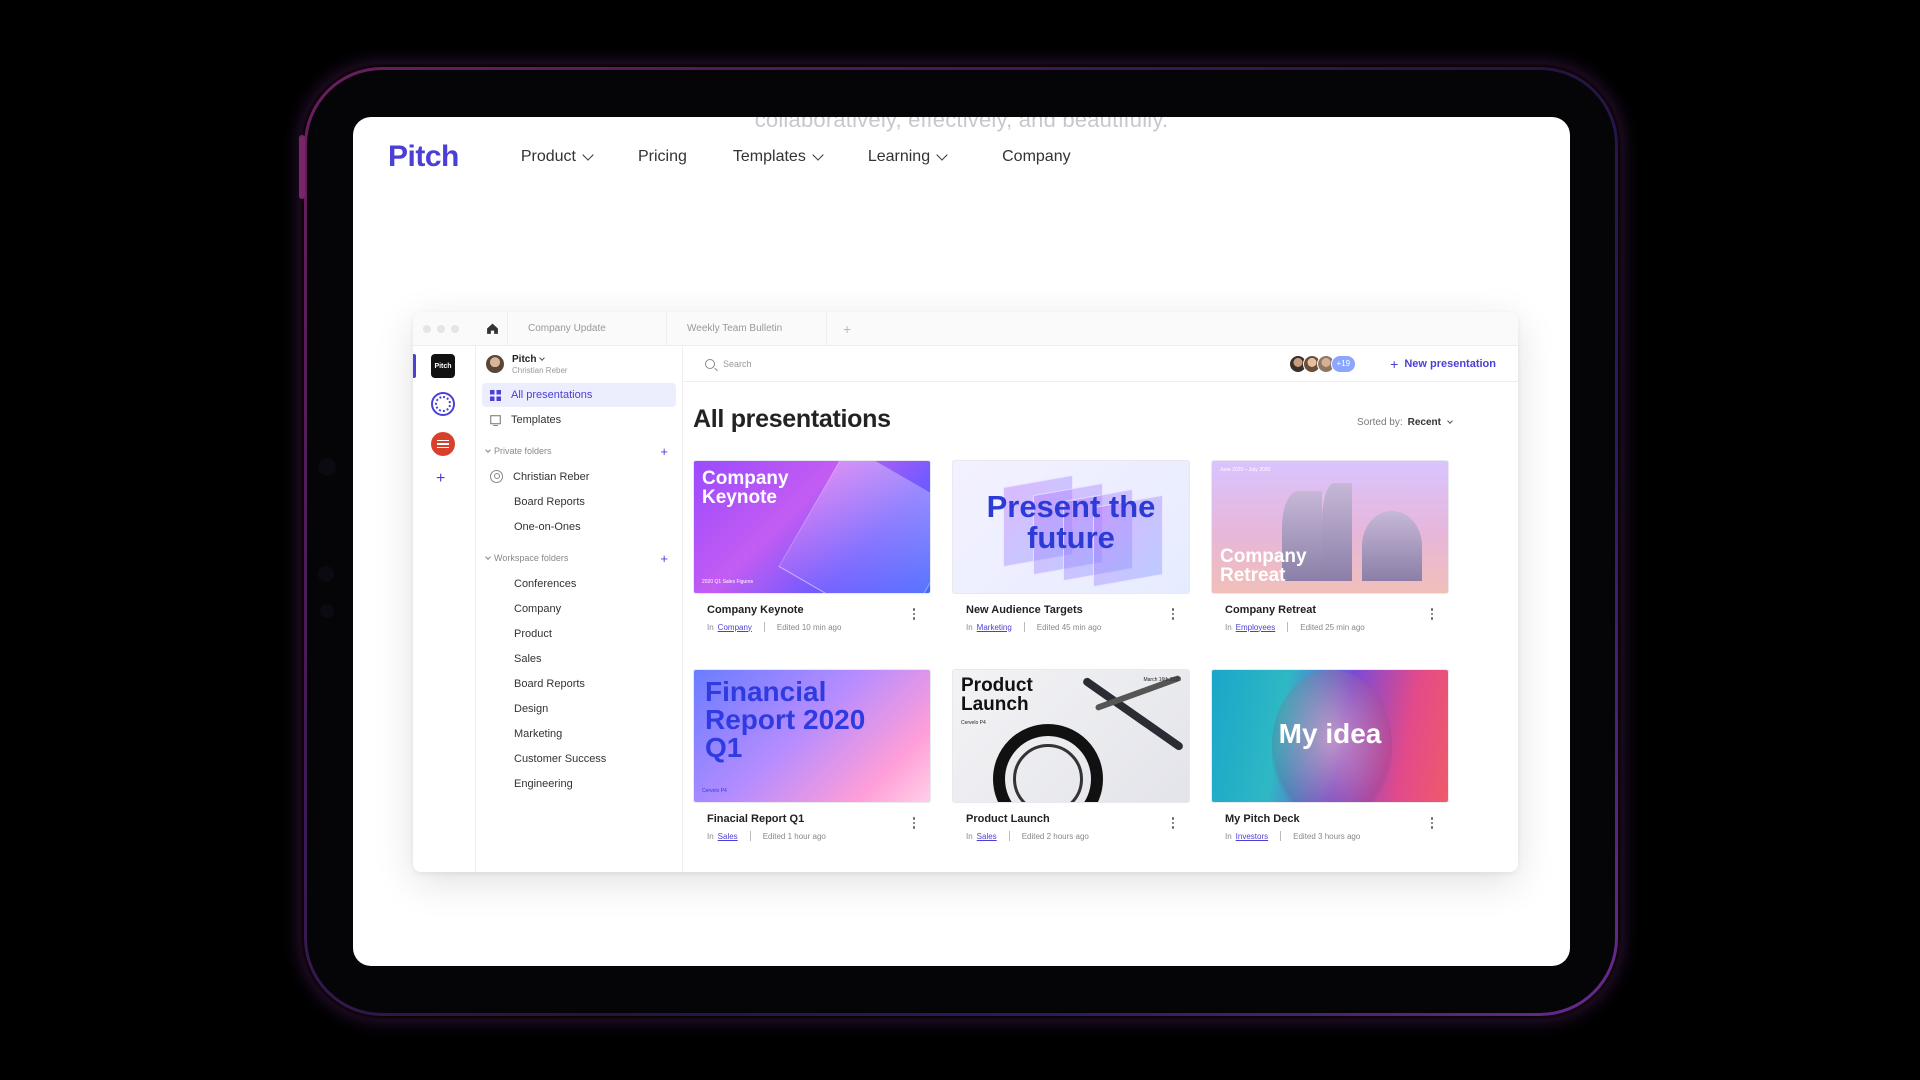 This screenshot has height=1080, width=1920. I want to click on nav-pricing: Pricing, so click(662, 157).